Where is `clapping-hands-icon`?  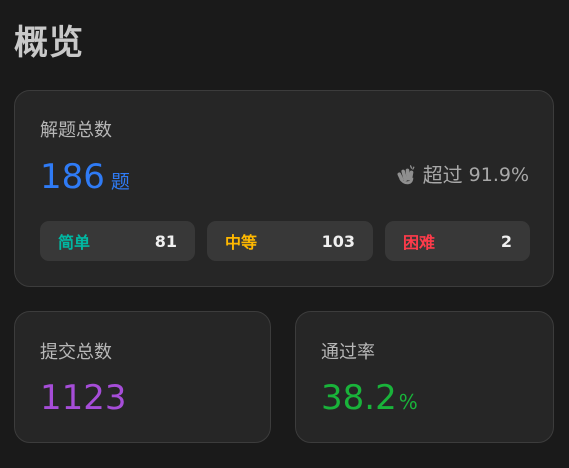
clapping-hands-icon is located at coordinates (406, 175).